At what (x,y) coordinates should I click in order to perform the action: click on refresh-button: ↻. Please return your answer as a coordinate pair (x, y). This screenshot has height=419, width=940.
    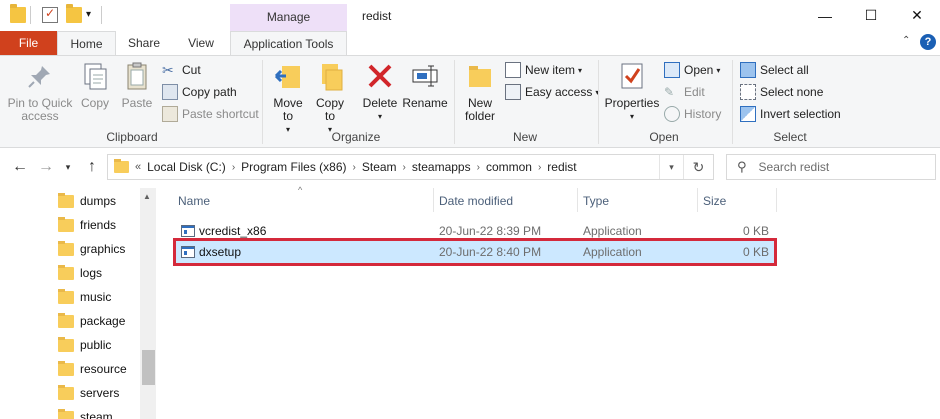
    Looking at the image, I should click on (698, 167).